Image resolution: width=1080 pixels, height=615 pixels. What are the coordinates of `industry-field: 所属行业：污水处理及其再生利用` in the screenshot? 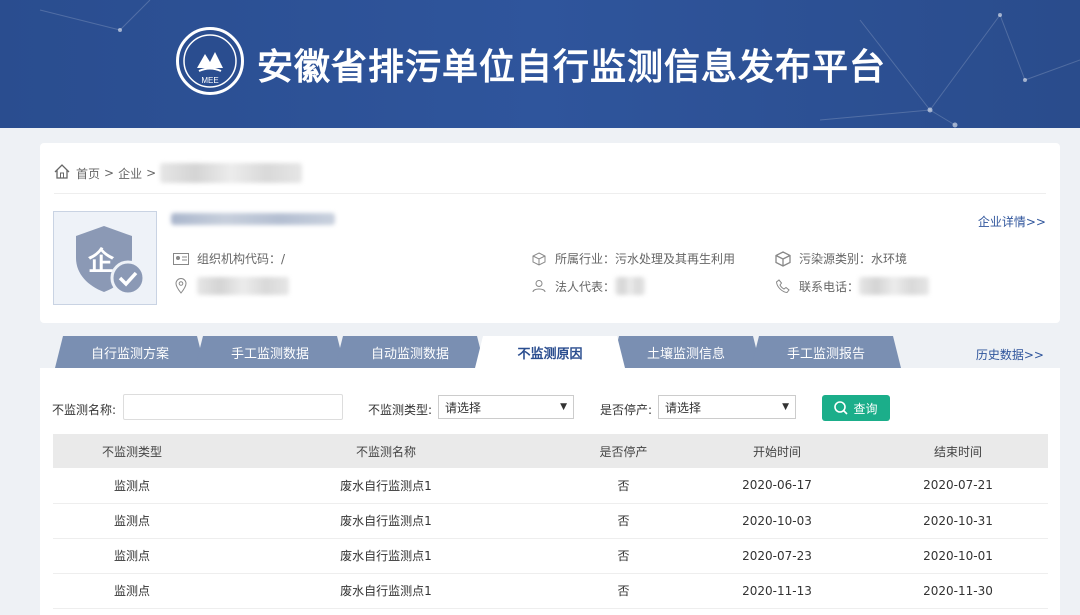 It's located at (633, 258).